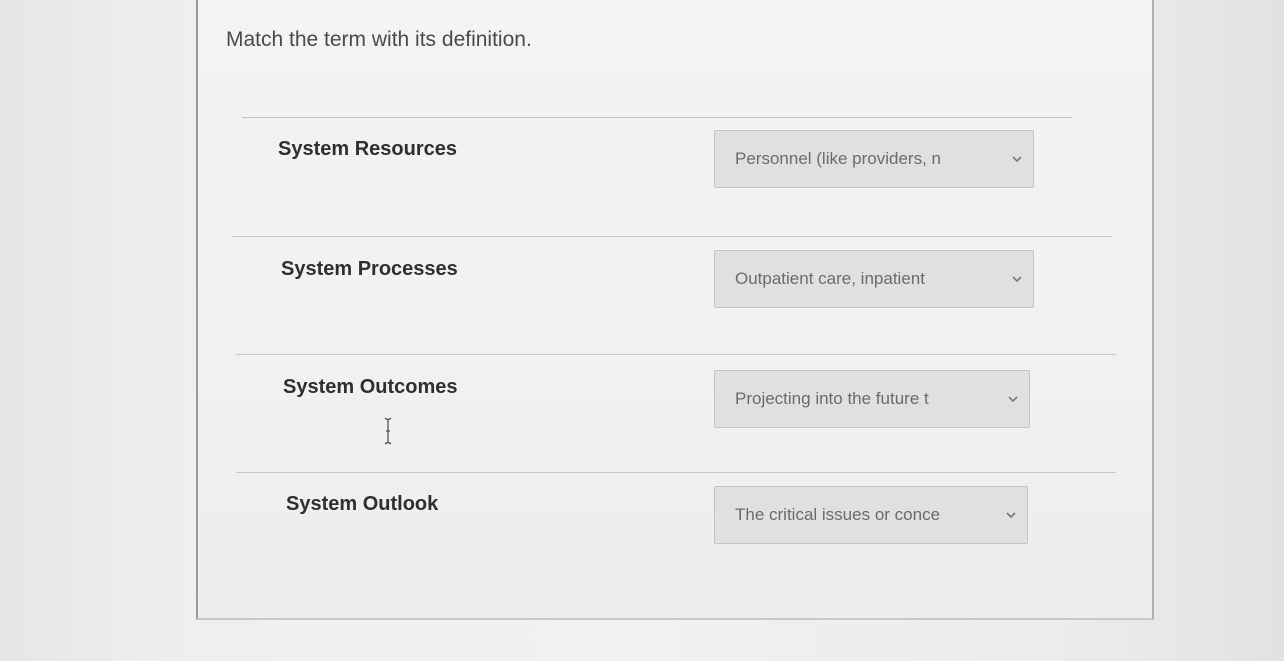 This screenshot has height=661, width=1284. What do you see at coordinates (369, 269) in the screenshot?
I see `term-label-system-processes: System Processes` at bounding box center [369, 269].